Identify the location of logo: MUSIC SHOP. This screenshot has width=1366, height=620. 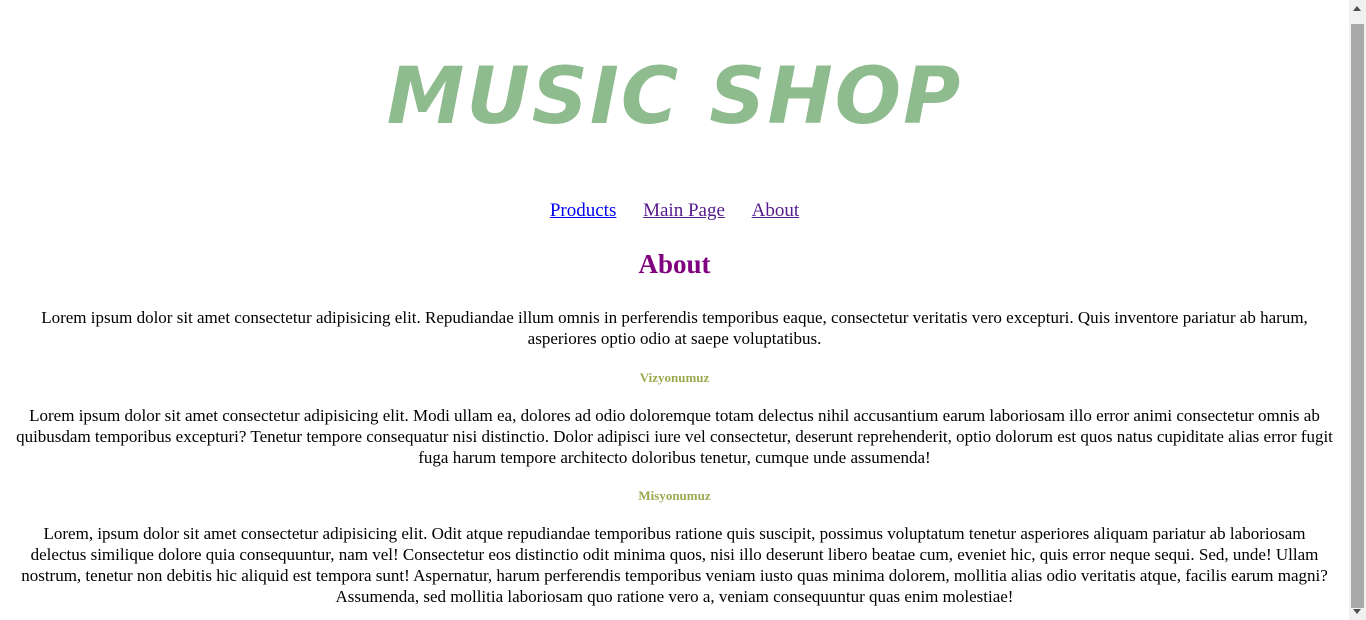
(674, 97).